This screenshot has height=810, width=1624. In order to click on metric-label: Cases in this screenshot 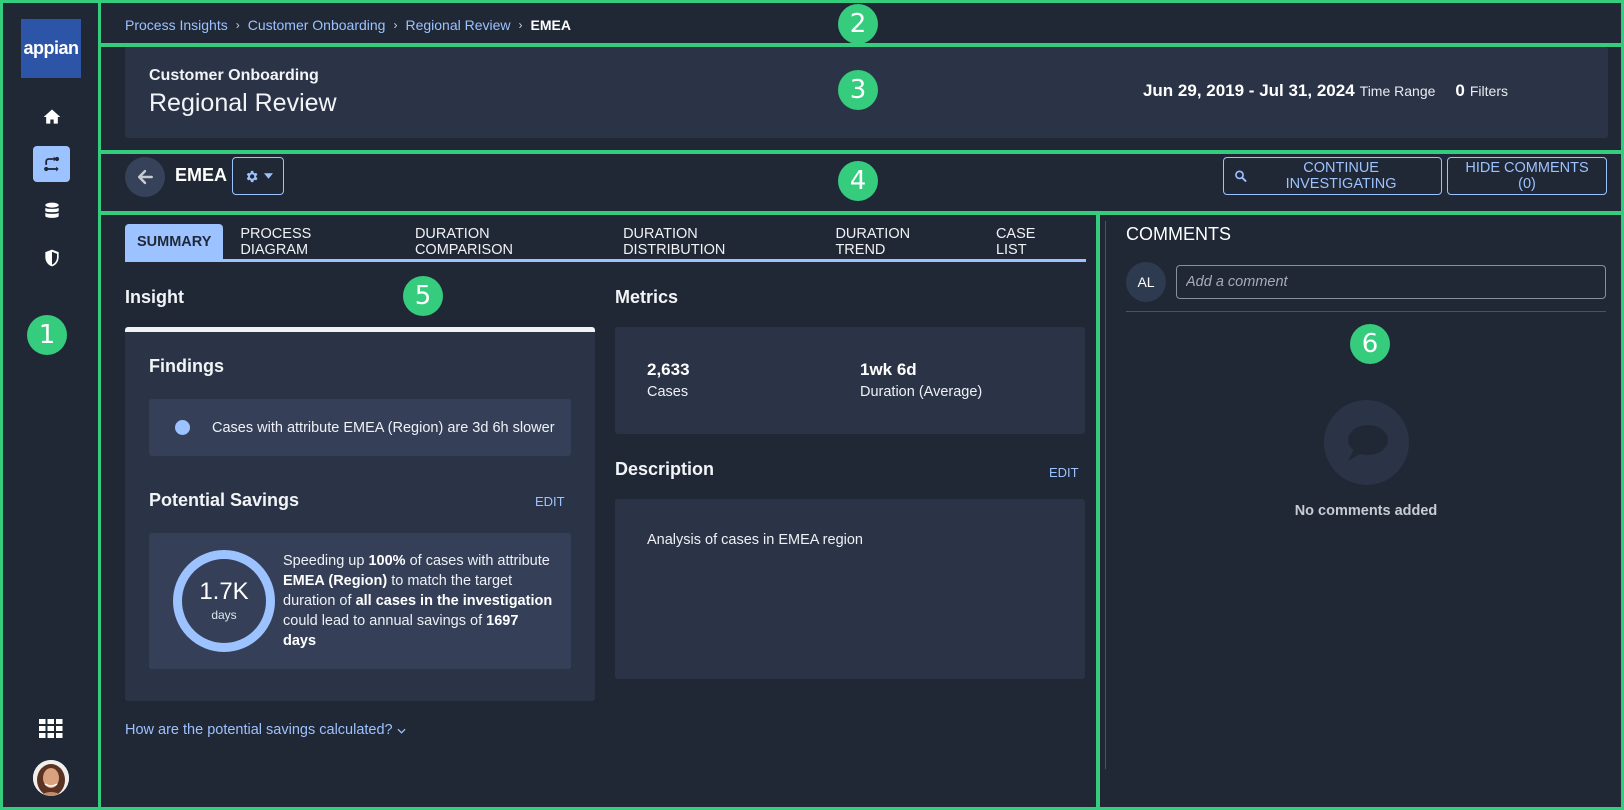, I will do `click(668, 392)`.